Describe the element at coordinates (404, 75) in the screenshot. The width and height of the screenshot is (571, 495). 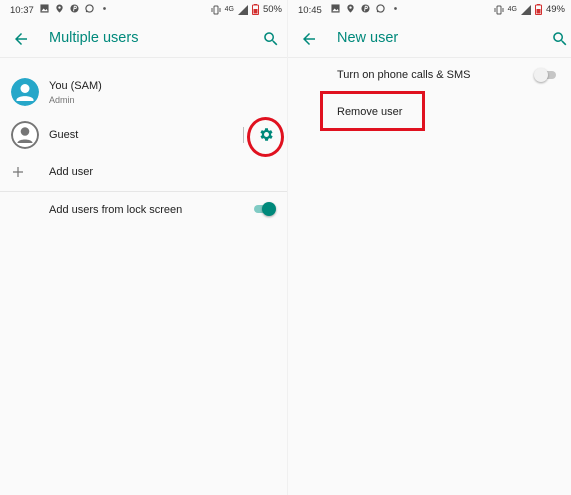
I see `phone-calls-label: Turn on phone calls & SMS` at that location.